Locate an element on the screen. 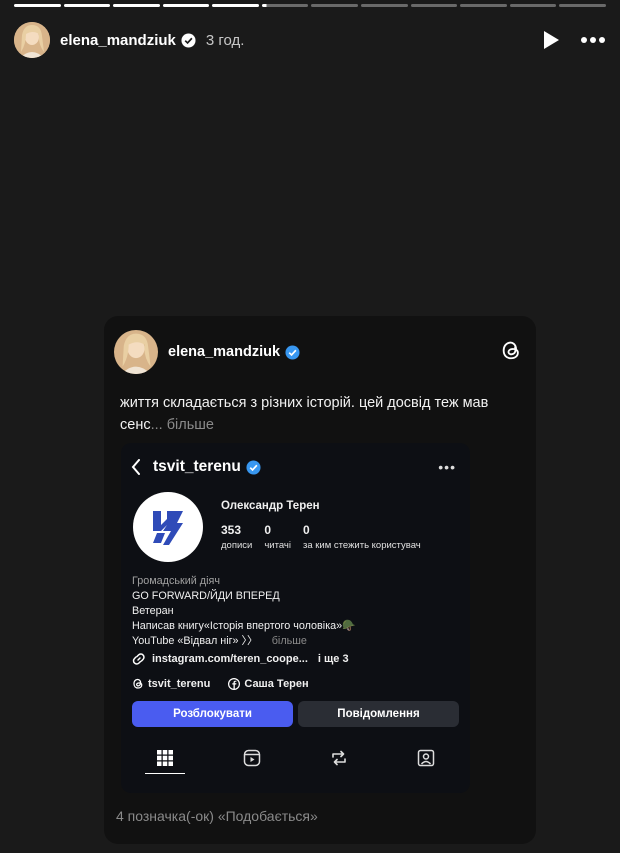  bio-more-link: більше is located at coordinates (289, 641).